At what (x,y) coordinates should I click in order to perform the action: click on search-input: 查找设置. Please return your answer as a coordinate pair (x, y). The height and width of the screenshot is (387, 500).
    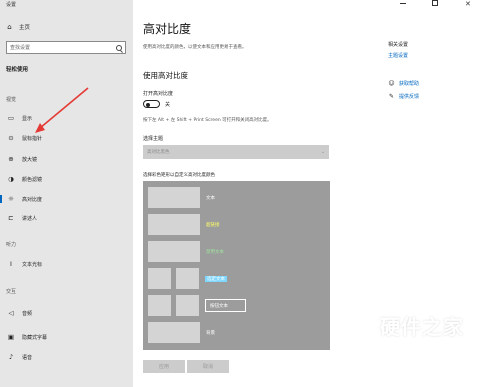
    Looking at the image, I should click on (66, 47).